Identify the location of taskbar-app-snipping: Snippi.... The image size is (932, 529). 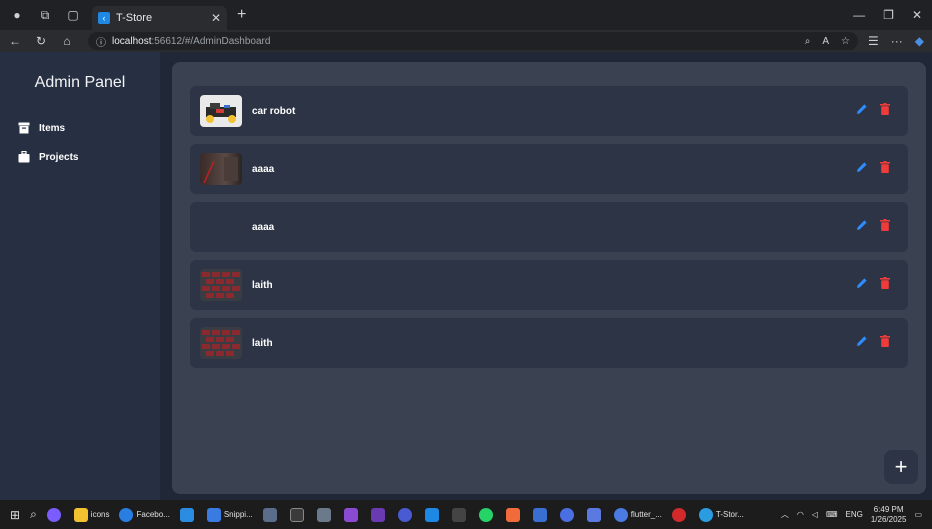
(229, 514).